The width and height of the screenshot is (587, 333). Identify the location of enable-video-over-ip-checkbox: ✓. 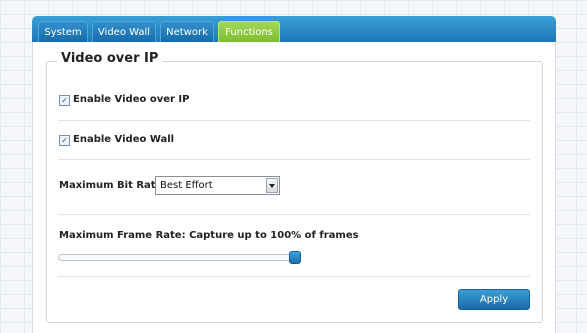
(64, 100).